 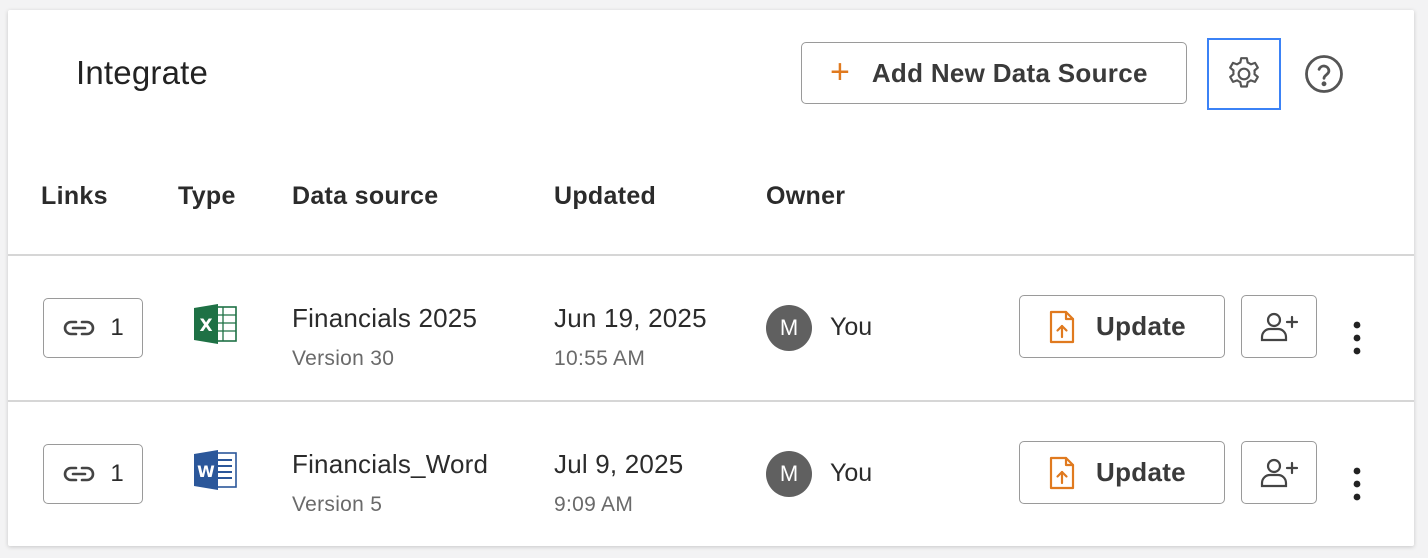 I want to click on help-circle-icon, so click(x=1324, y=74).